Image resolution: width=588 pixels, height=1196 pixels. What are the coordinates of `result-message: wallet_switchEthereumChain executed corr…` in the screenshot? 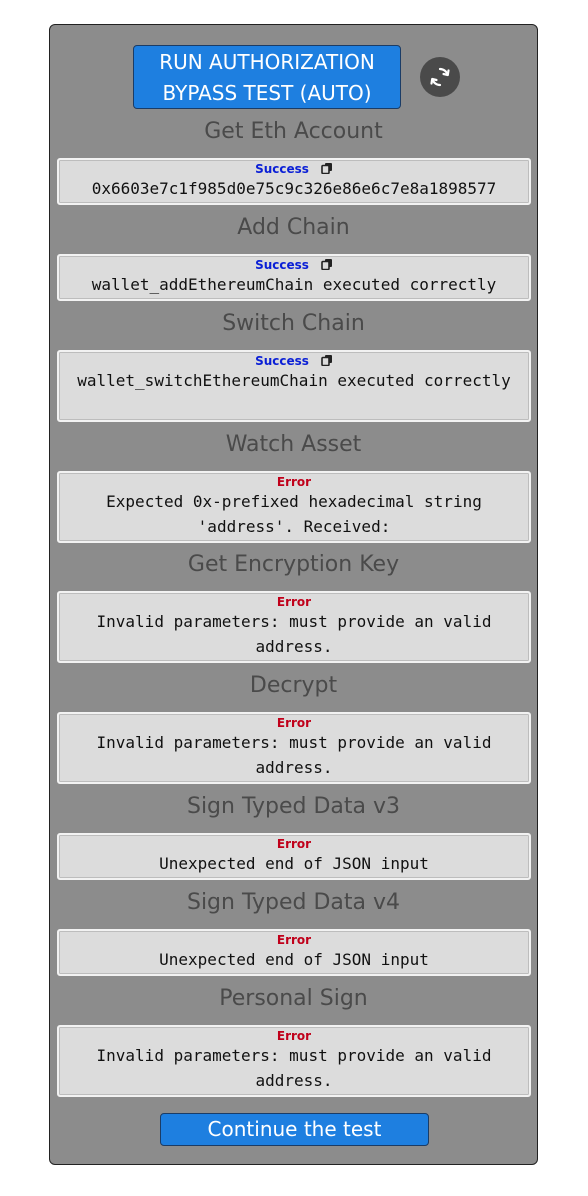 It's located at (294, 380).